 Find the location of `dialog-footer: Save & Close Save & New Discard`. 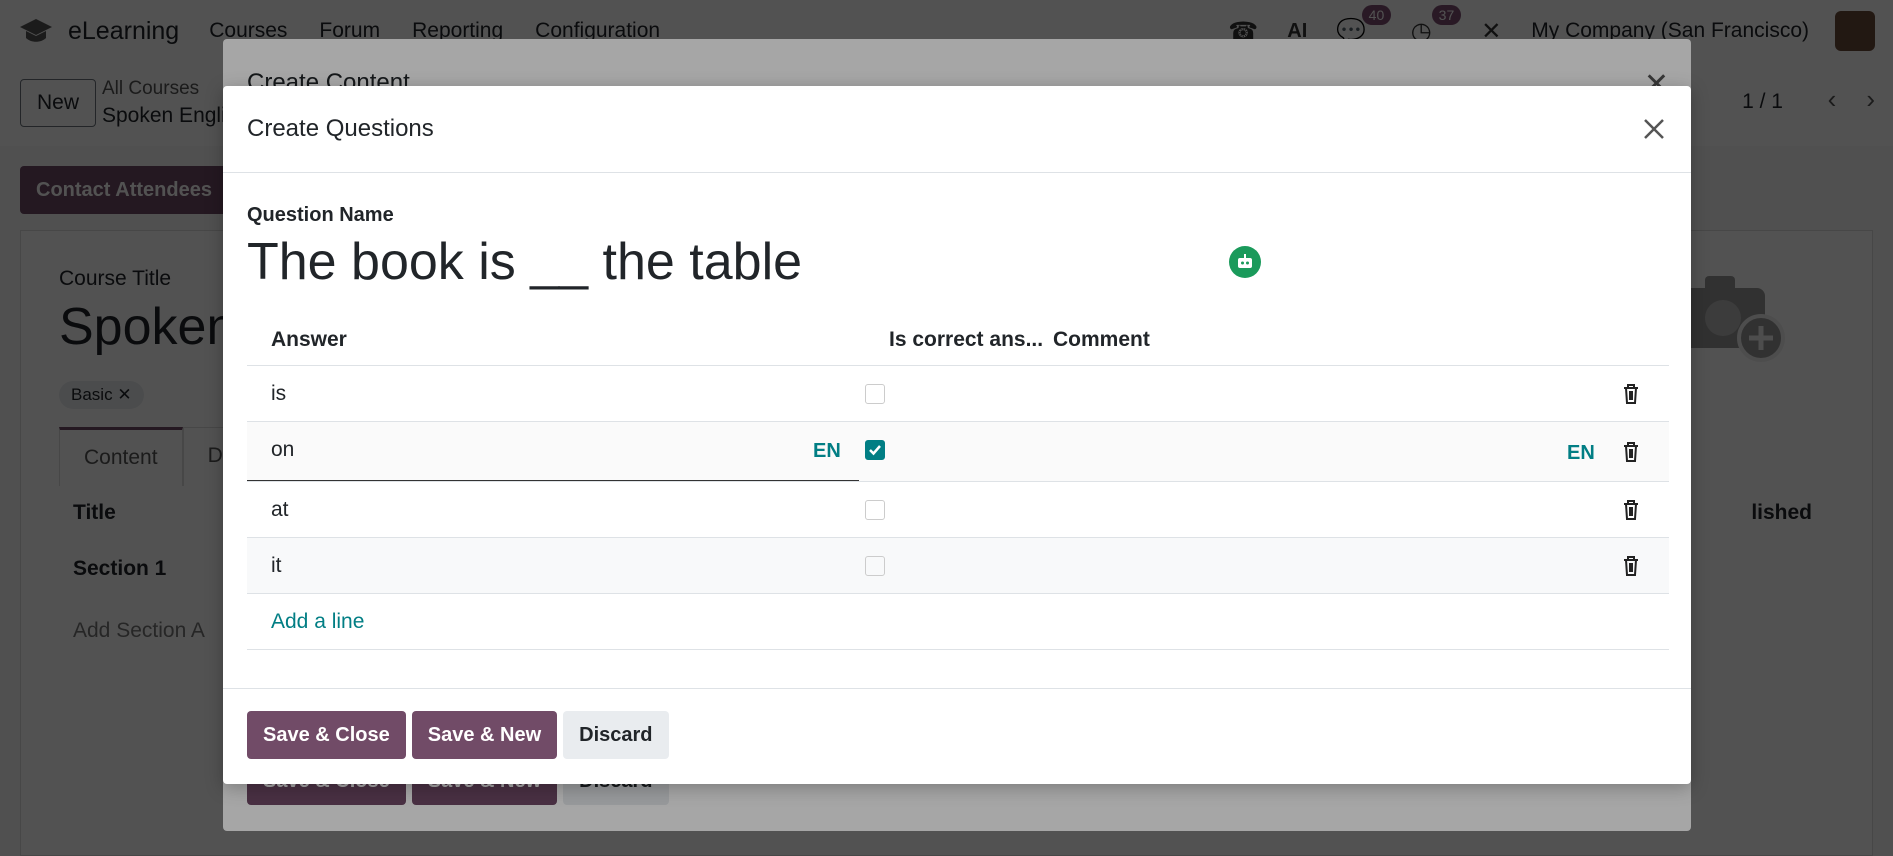

dialog-footer: Save & Close Save & New Discard is located at coordinates (957, 736).